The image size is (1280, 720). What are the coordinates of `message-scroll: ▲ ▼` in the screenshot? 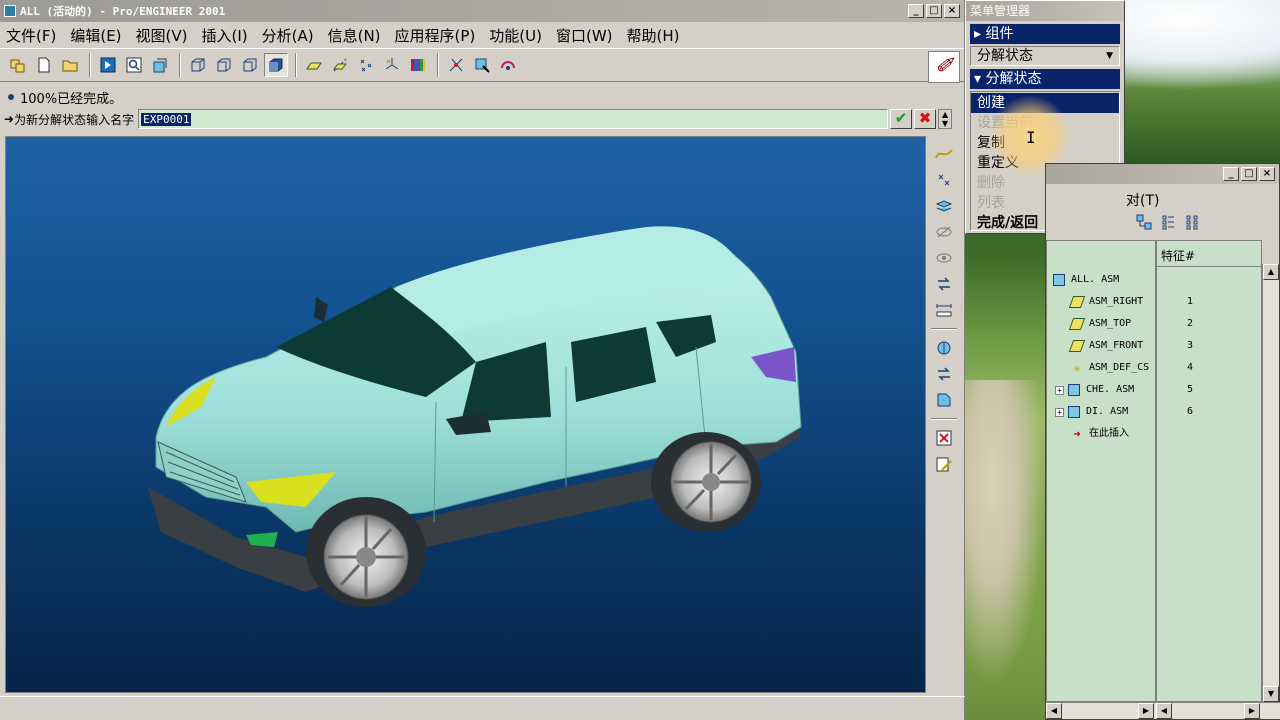 It's located at (945, 119).